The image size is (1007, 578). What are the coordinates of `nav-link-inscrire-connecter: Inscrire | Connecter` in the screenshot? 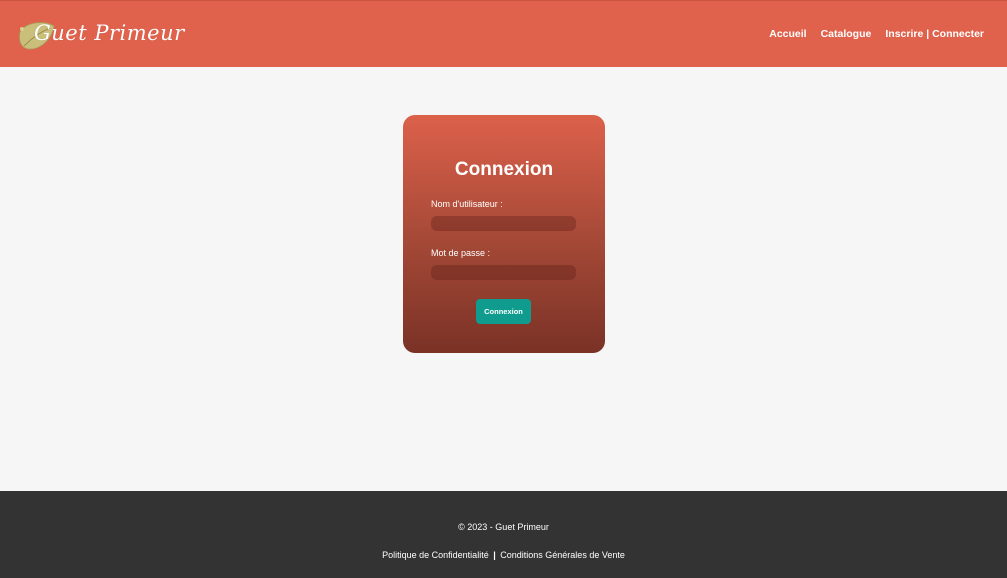 It's located at (934, 34).